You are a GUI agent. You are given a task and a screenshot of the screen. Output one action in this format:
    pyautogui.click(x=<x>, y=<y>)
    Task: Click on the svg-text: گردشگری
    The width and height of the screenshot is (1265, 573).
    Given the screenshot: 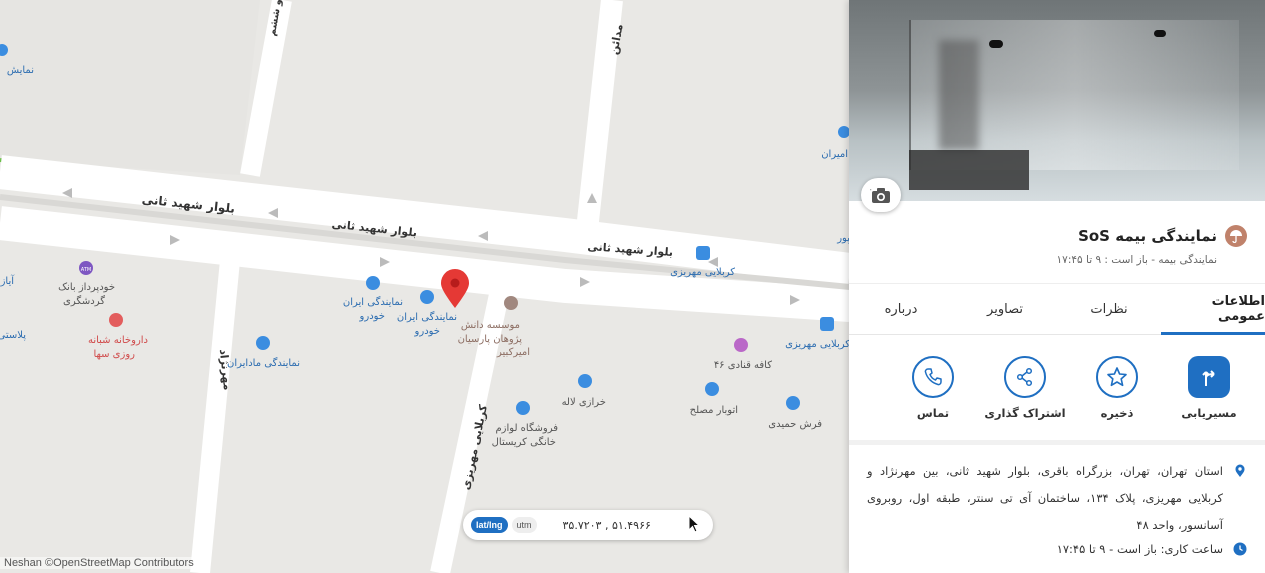 What is the action you would take?
    pyautogui.click(x=84, y=301)
    